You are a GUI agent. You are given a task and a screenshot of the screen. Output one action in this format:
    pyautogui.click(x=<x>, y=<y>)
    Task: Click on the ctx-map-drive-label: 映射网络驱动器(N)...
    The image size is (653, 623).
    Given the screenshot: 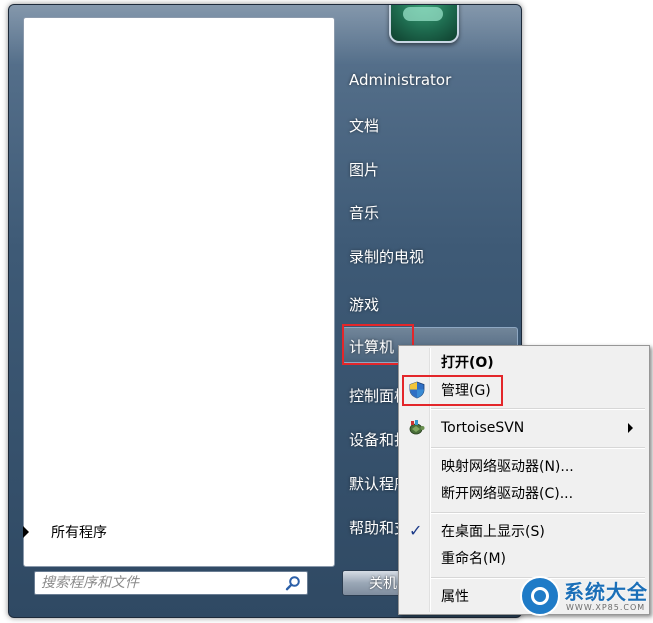 What is the action you would take?
    pyautogui.click(x=507, y=467)
    